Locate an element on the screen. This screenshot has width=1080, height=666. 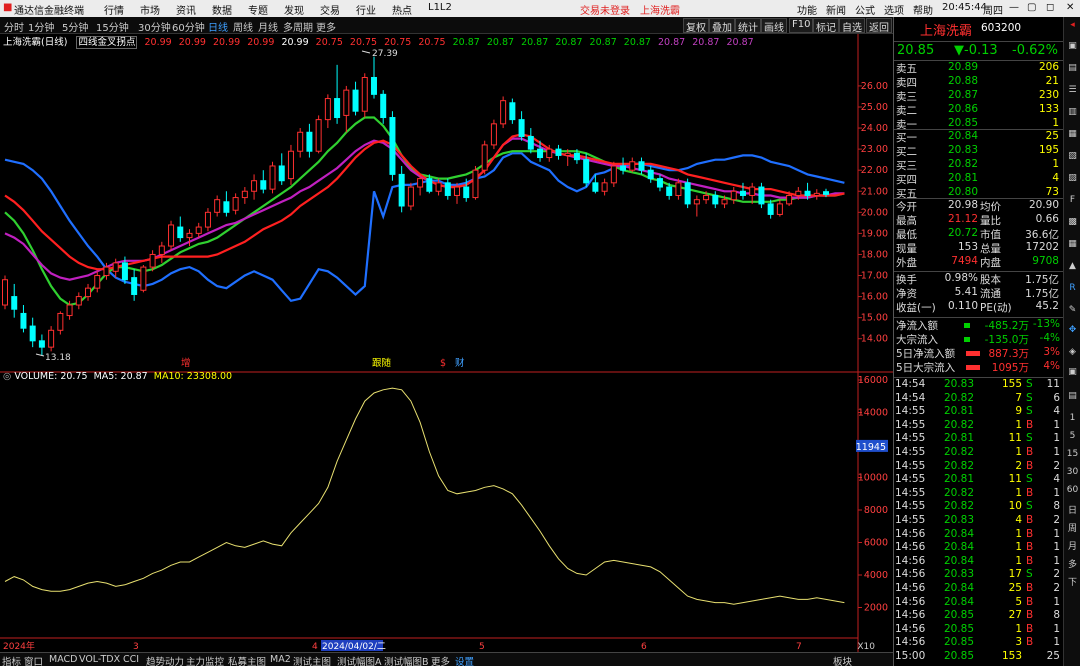
bottom-tab: 测试幅图B is located at coordinates (406, 660).